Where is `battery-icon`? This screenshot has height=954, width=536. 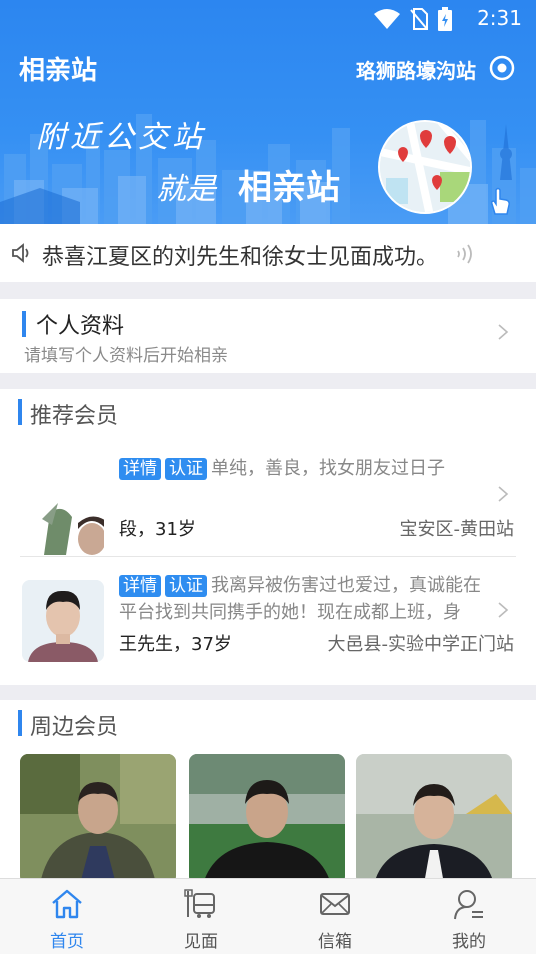 battery-icon is located at coordinates (445, 19).